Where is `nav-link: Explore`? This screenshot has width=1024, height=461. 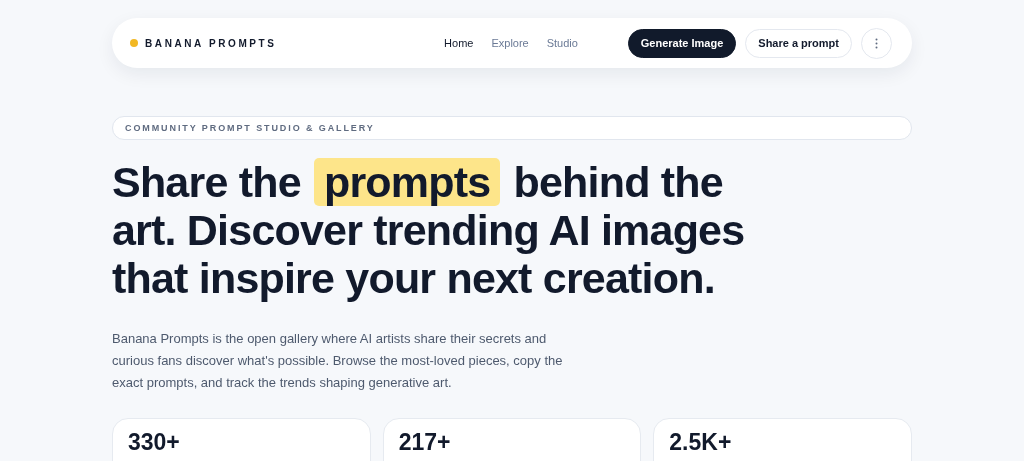
nav-link: Explore is located at coordinates (510, 43).